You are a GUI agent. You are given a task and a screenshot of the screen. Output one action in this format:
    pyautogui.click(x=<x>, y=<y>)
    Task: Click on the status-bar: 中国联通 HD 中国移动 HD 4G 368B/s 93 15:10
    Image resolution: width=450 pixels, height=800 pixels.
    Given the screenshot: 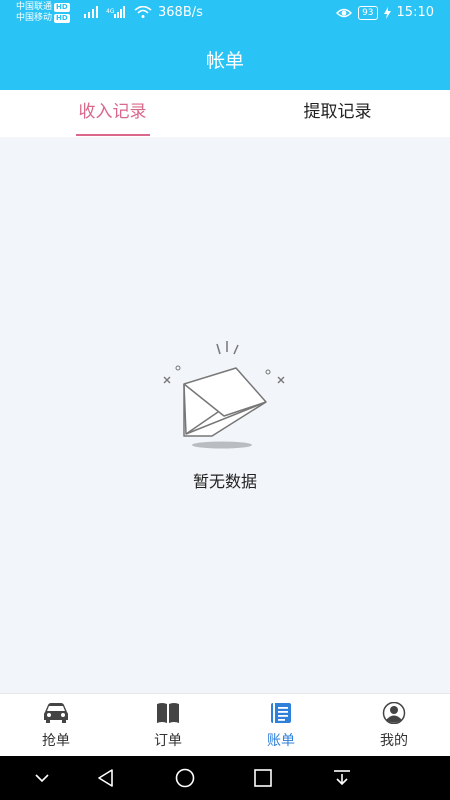 What is the action you would take?
    pyautogui.click(x=225, y=14)
    